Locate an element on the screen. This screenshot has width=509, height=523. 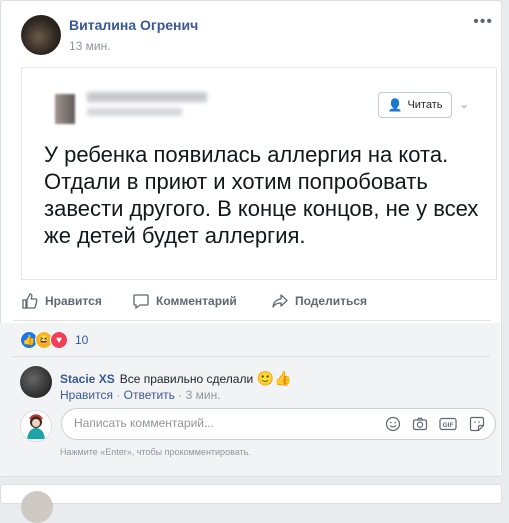
post-actions: Нравится Комментарий Поделиться is located at coordinates (252, 301).